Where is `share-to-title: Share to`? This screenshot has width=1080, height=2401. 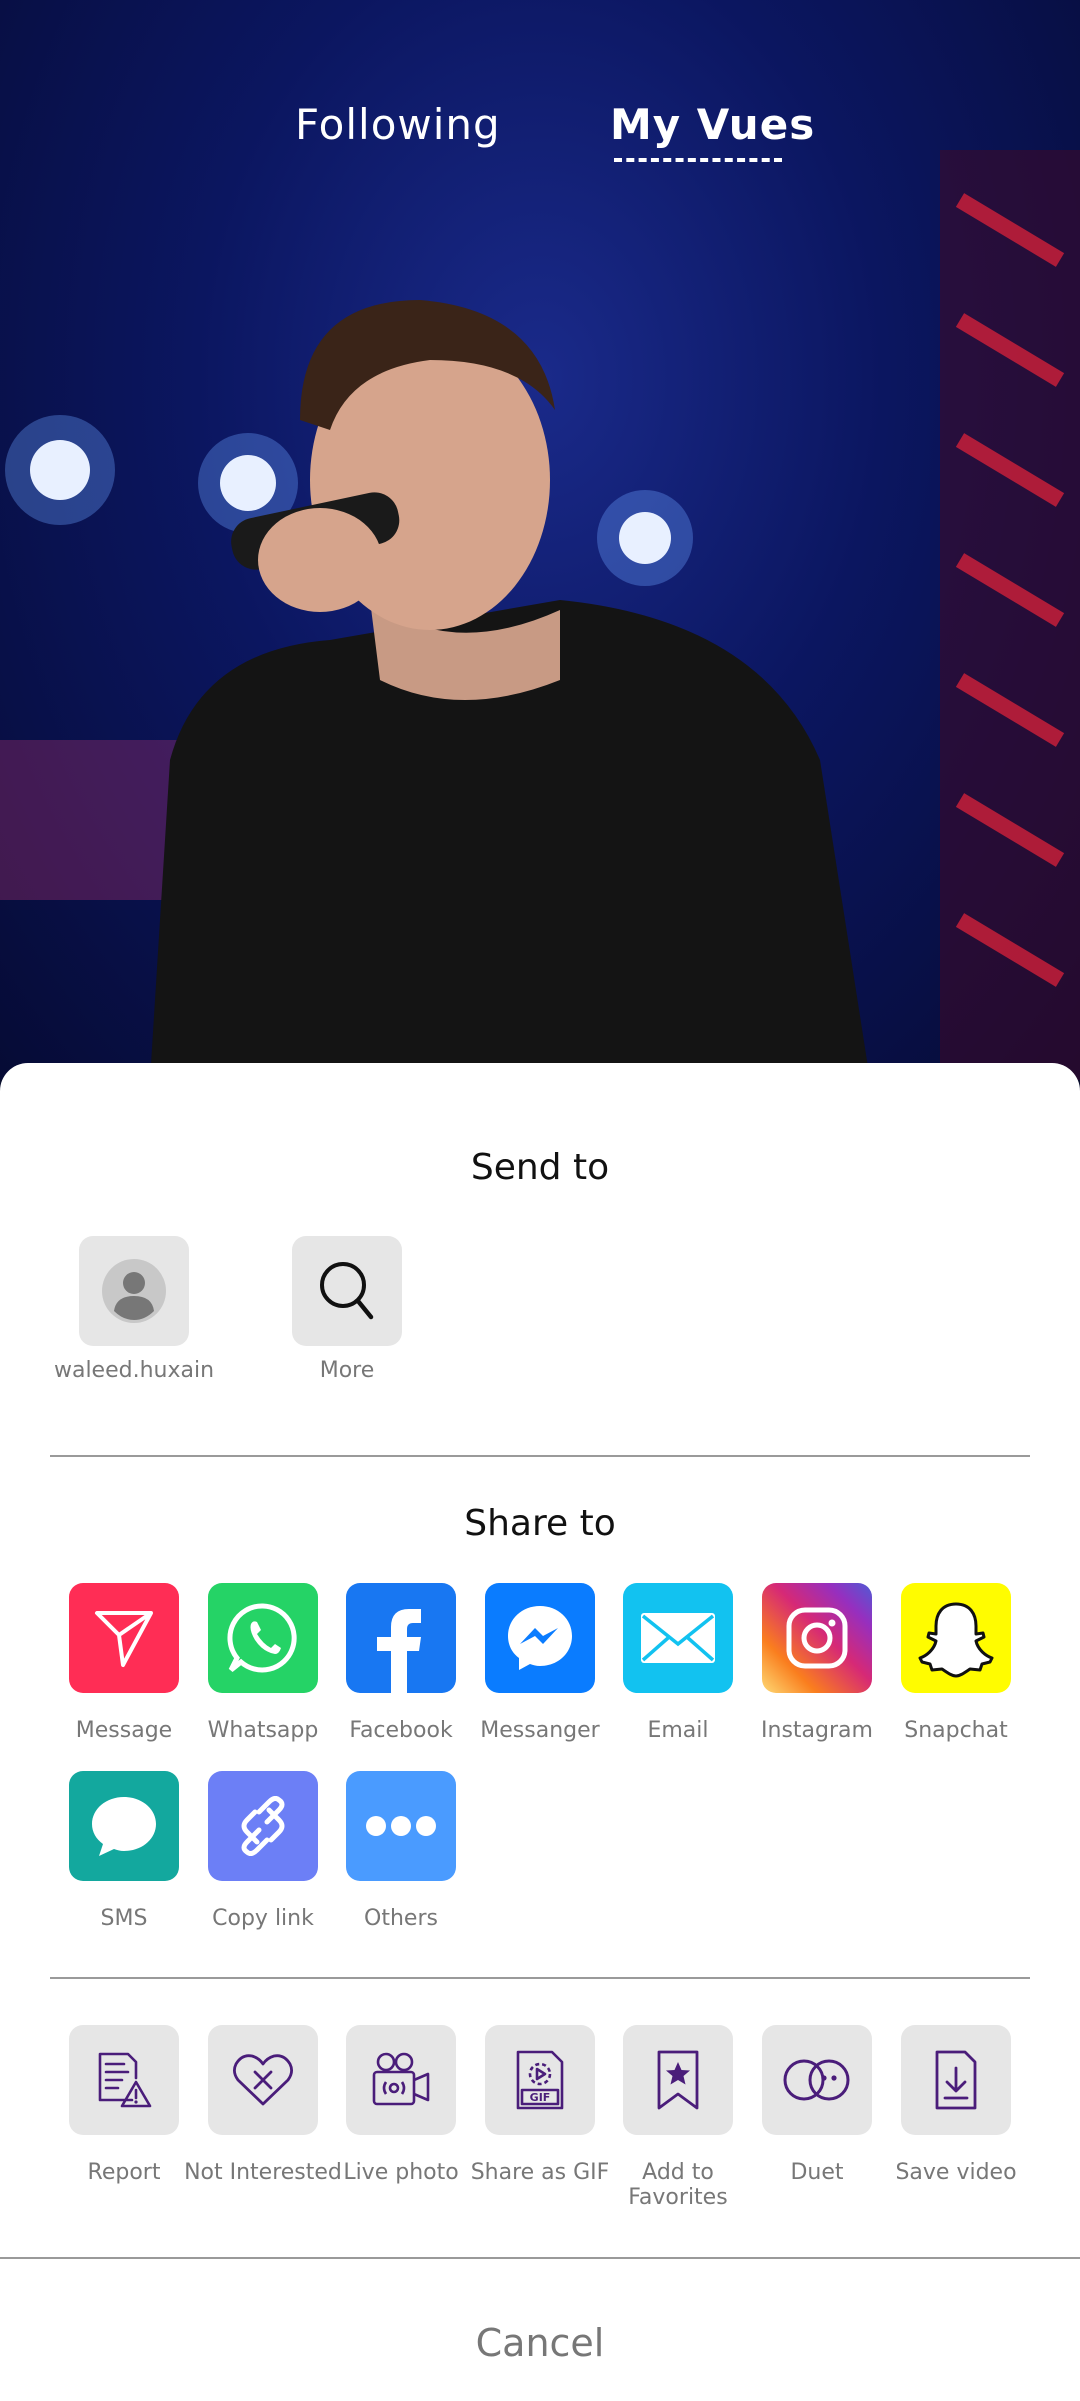 share-to-title: Share to is located at coordinates (540, 1523).